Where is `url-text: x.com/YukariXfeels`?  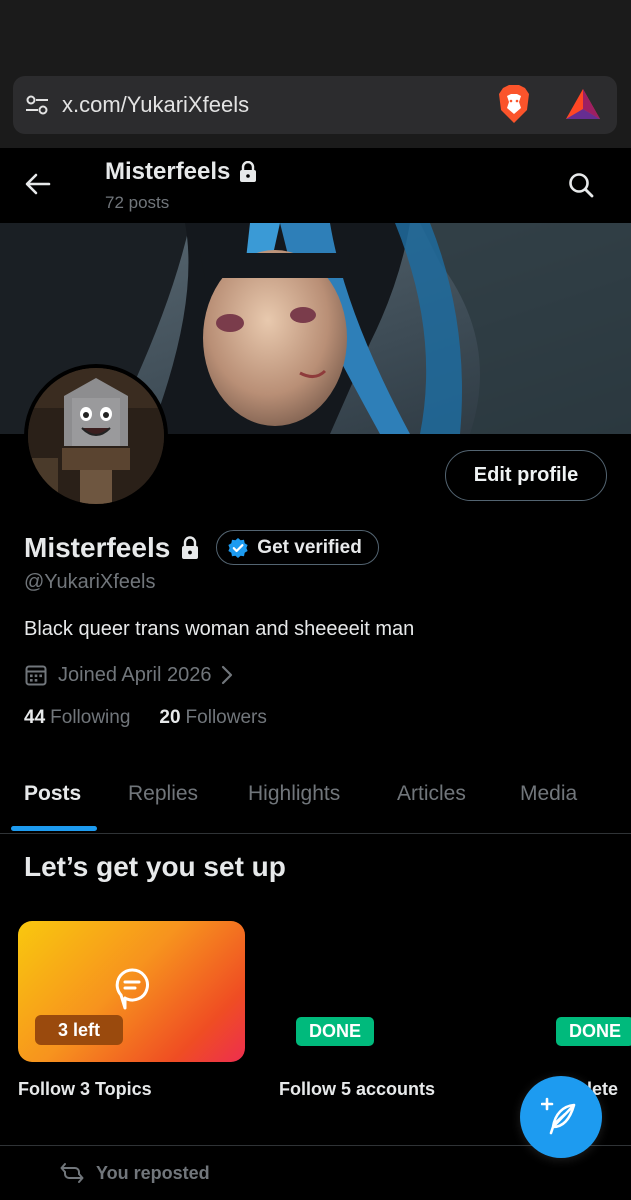
url-text: x.com/YukariXfeels is located at coordinates (155, 105).